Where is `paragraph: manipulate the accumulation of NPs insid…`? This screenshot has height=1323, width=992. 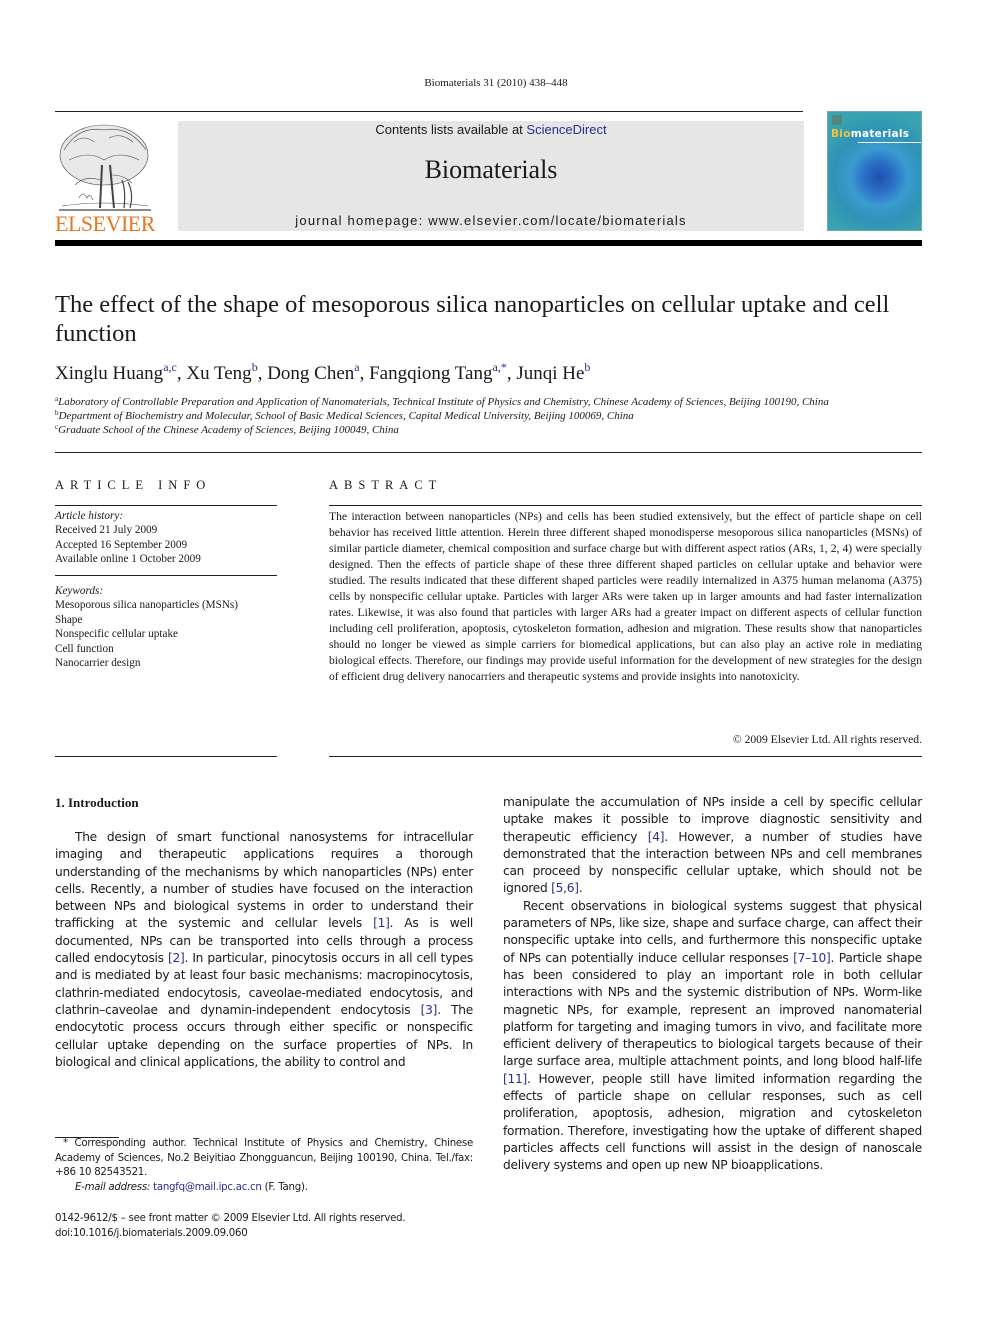
paragraph: manipulate the accumulation of NPs insid… is located at coordinates (712, 846).